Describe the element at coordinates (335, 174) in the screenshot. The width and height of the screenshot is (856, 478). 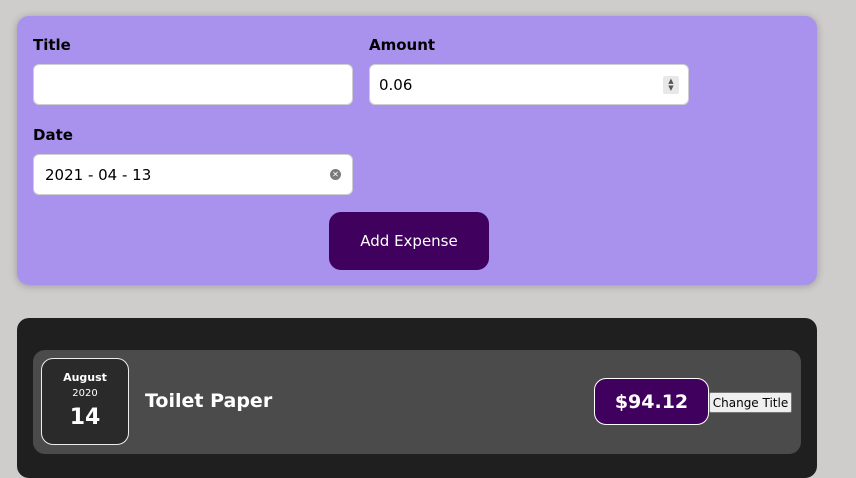
I see `clear-icon: ✕` at that location.